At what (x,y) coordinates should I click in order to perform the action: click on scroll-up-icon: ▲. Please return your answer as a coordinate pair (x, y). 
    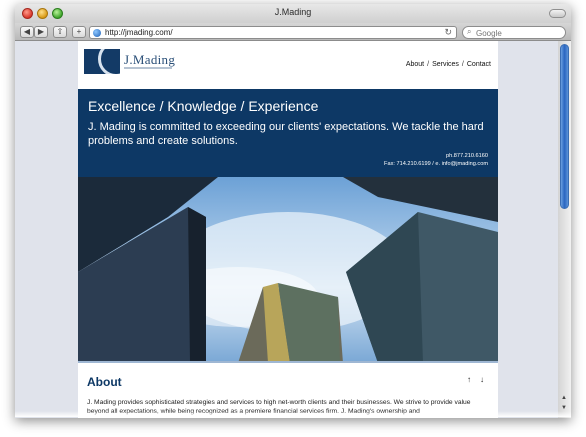
    Looking at the image, I should click on (564, 398).